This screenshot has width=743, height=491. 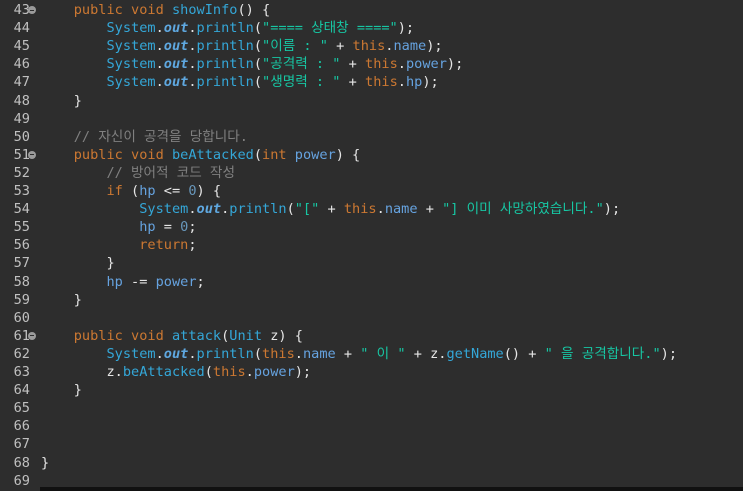 What do you see at coordinates (371, 263) in the screenshot?
I see `code-line: 57 }` at bounding box center [371, 263].